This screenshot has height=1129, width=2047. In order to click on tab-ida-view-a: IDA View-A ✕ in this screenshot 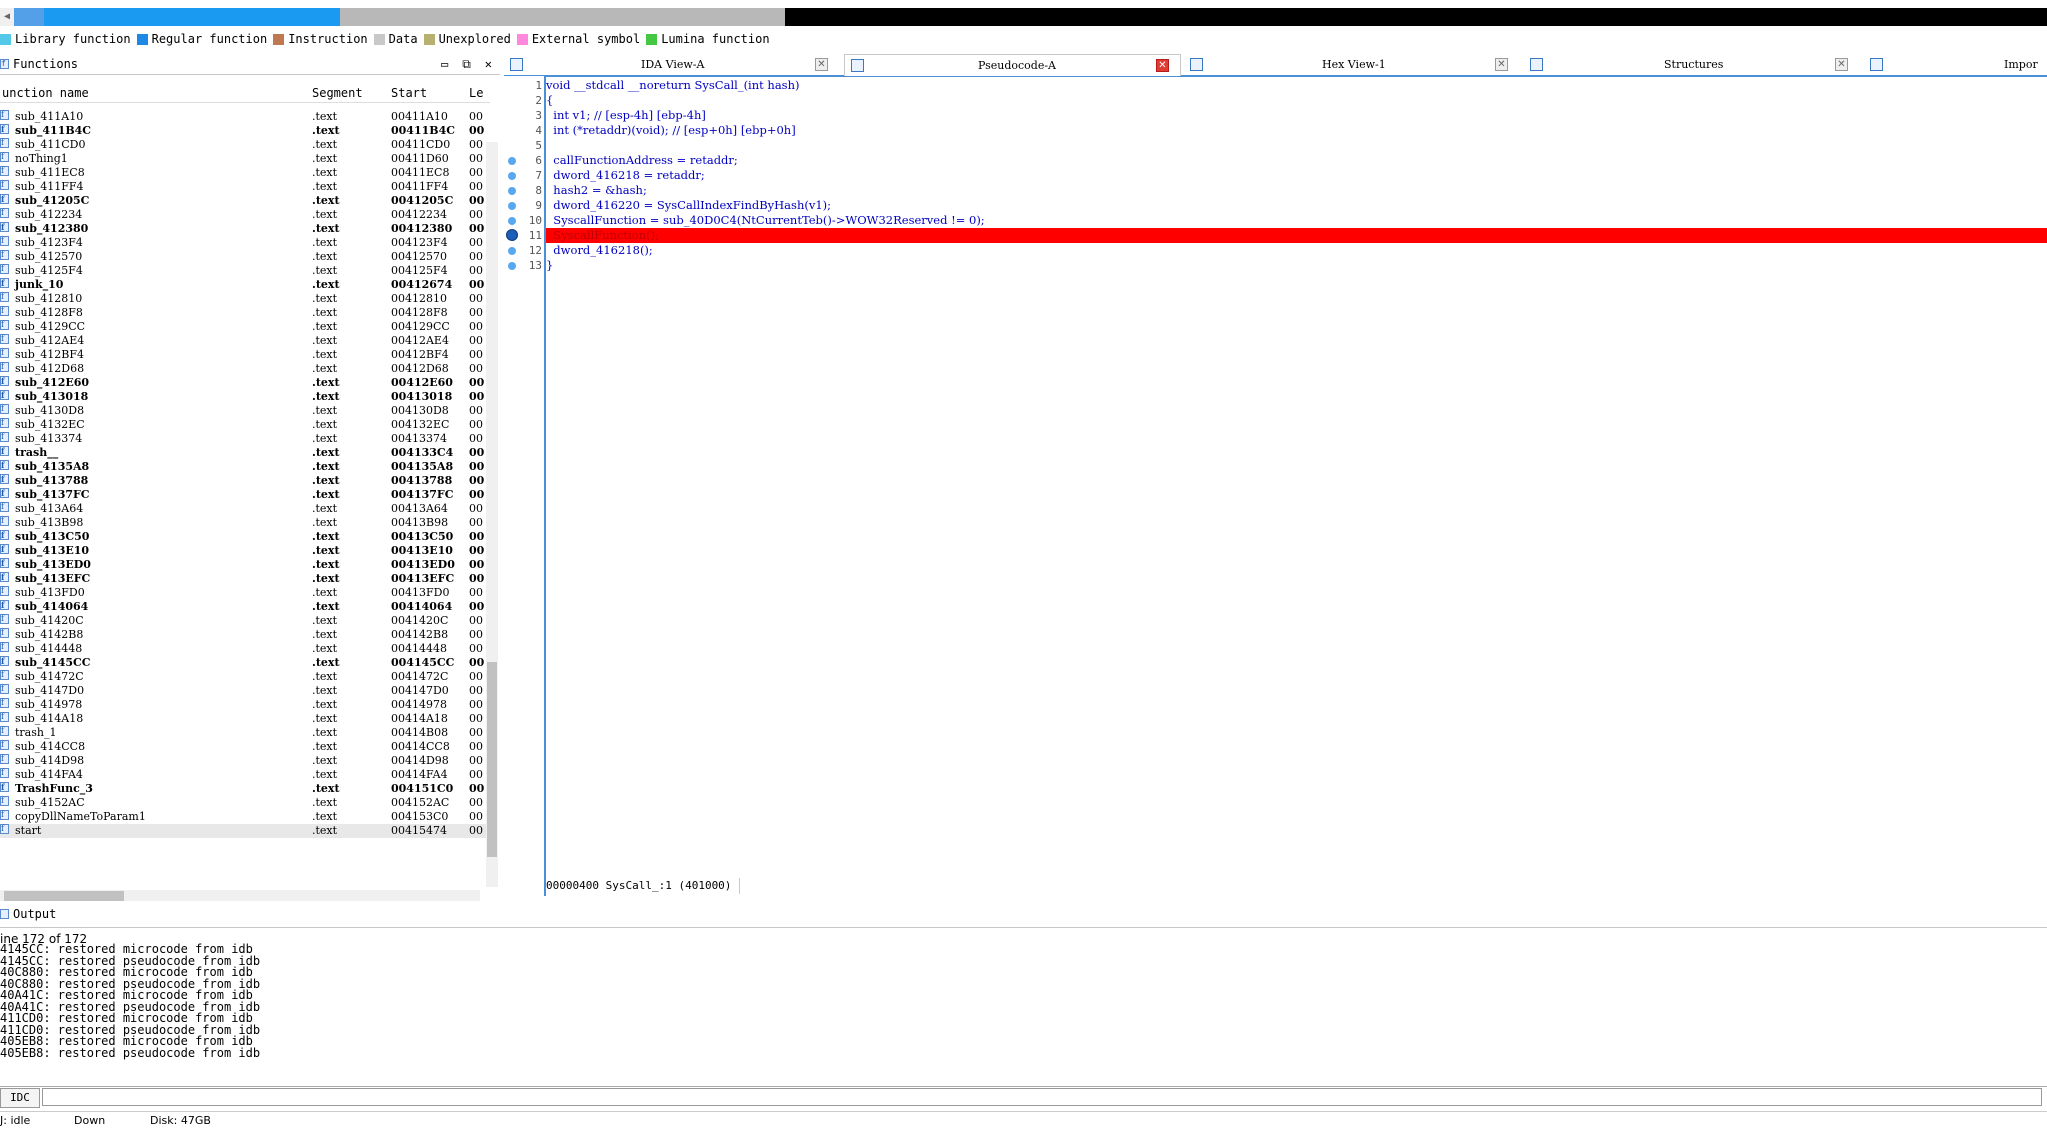, I will do `click(671, 64)`.